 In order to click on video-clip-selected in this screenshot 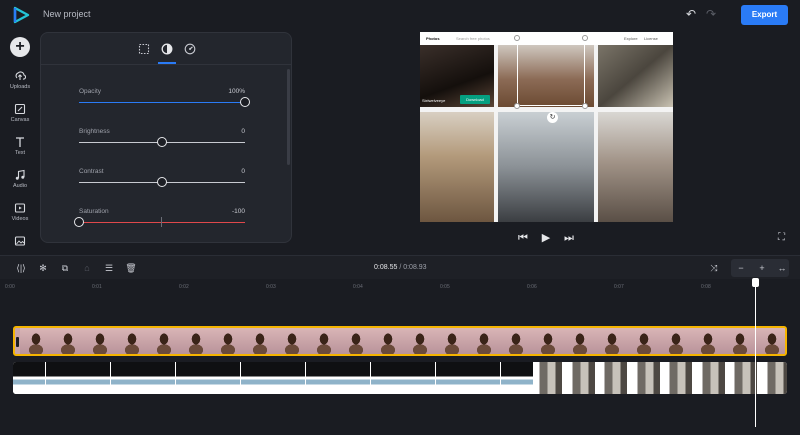, I will do `click(400, 341)`.